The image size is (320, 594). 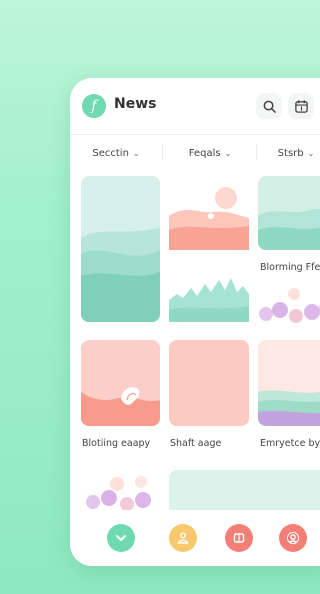 What do you see at coordinates (290, 443) in the screenshot?
I see `card-caption: Emryetce by` at bounding box center [290, 443].